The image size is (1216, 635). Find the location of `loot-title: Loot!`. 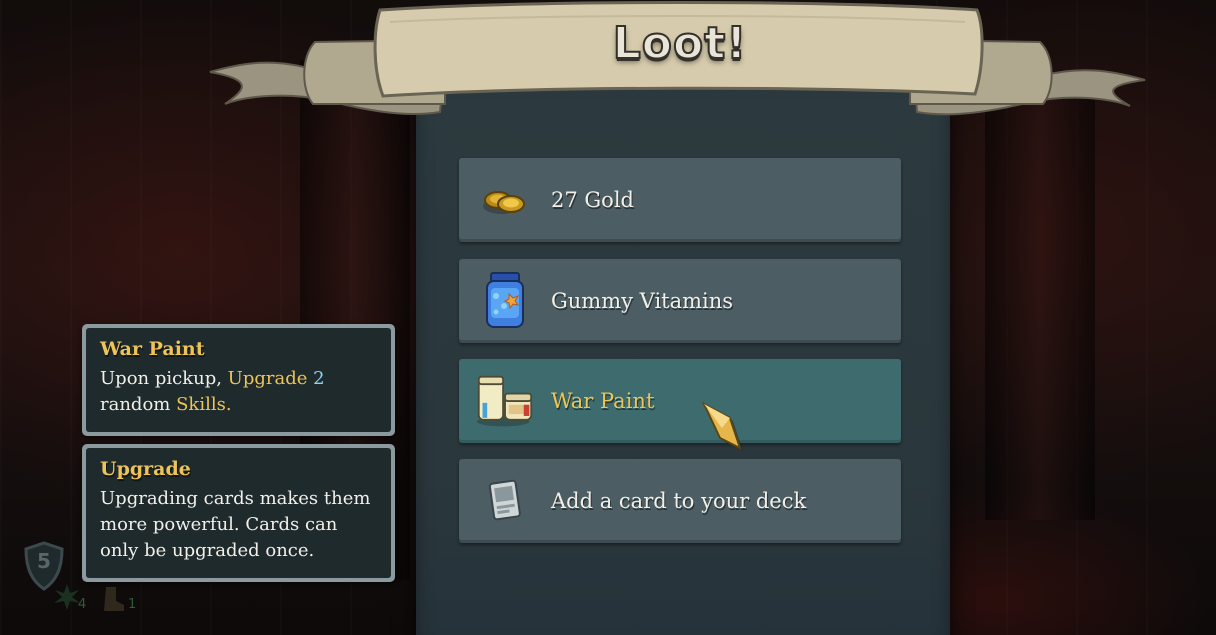

loot-title: Loot! is located at coordinates (680, 43).